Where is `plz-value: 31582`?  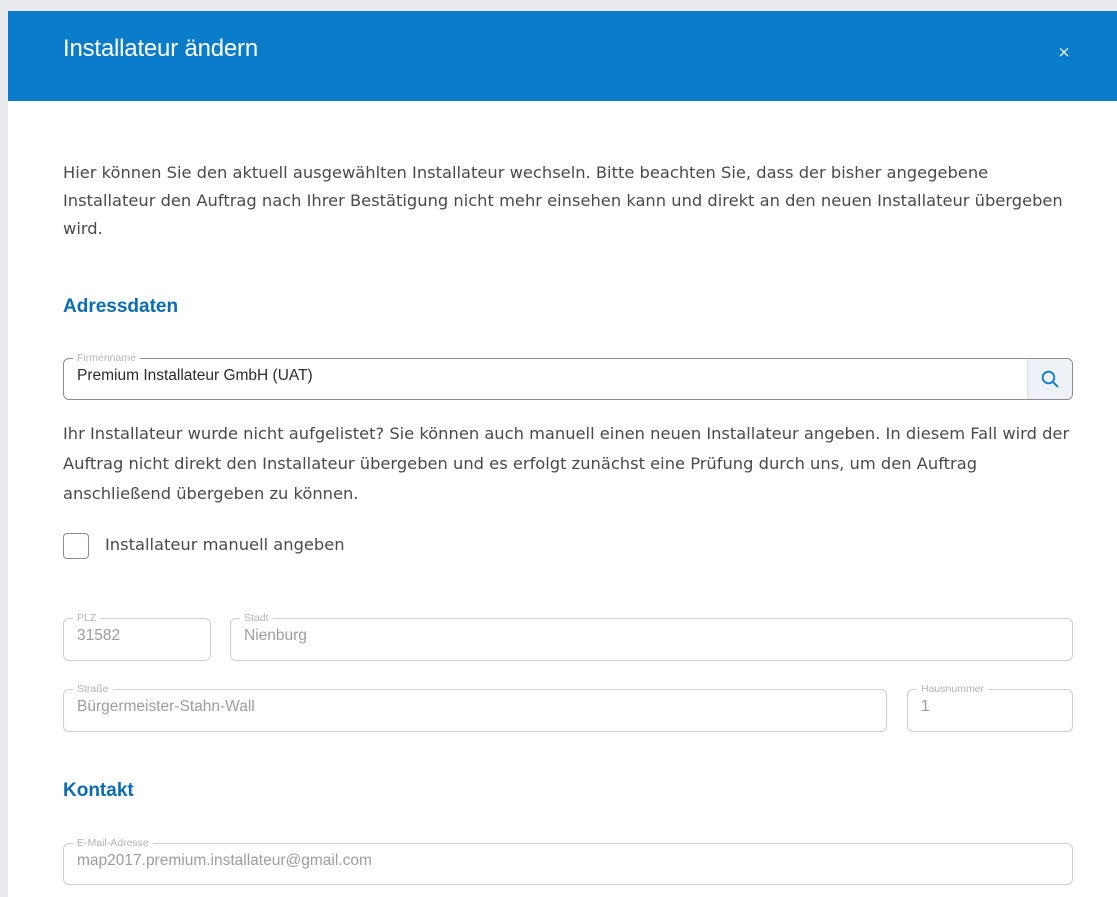
plz-value: 31582 is located at coordinates (99, 635).